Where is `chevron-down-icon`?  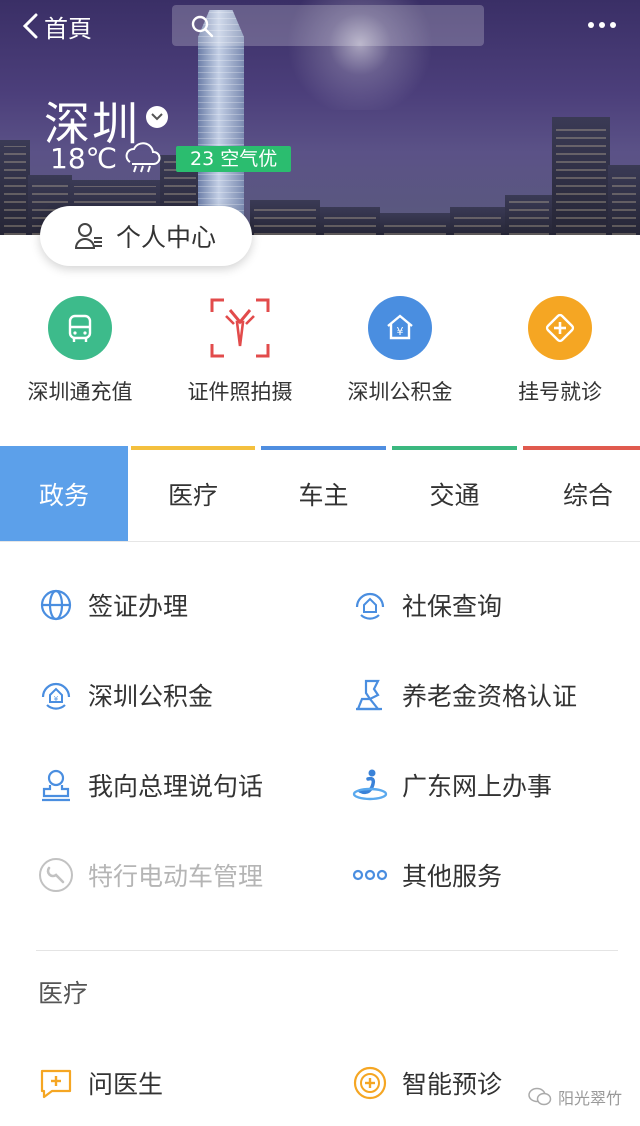
chevron-down-icon is located at coordinates (157, 117).